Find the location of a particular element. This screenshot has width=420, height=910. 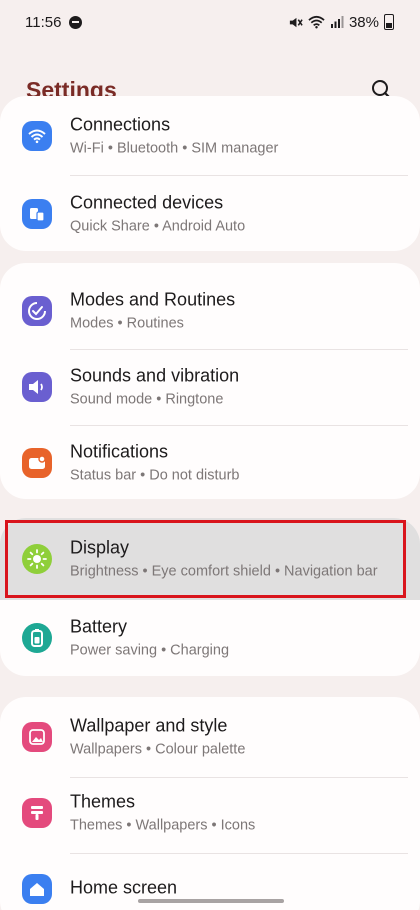

status-bar: 11:56 38% is located at coordinates (210, 22).